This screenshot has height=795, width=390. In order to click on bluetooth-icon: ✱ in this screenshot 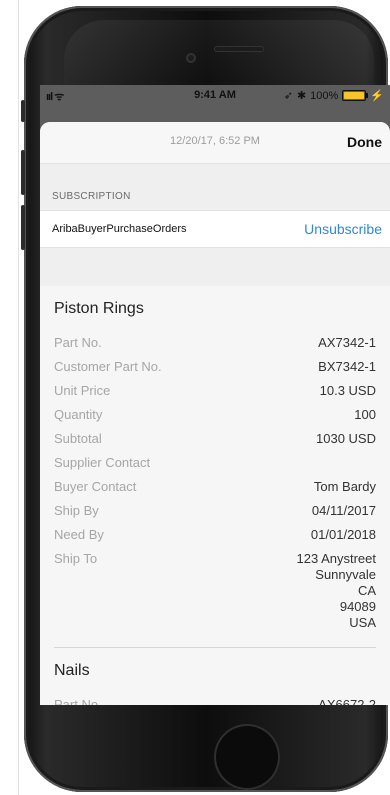, I will do `click(301, 96)`.